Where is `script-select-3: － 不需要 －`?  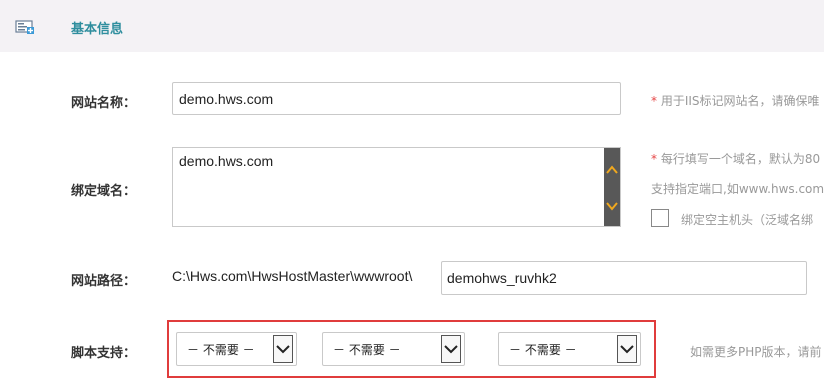
script-select-3: － 不需要 － is located at coordinates (569, 349).